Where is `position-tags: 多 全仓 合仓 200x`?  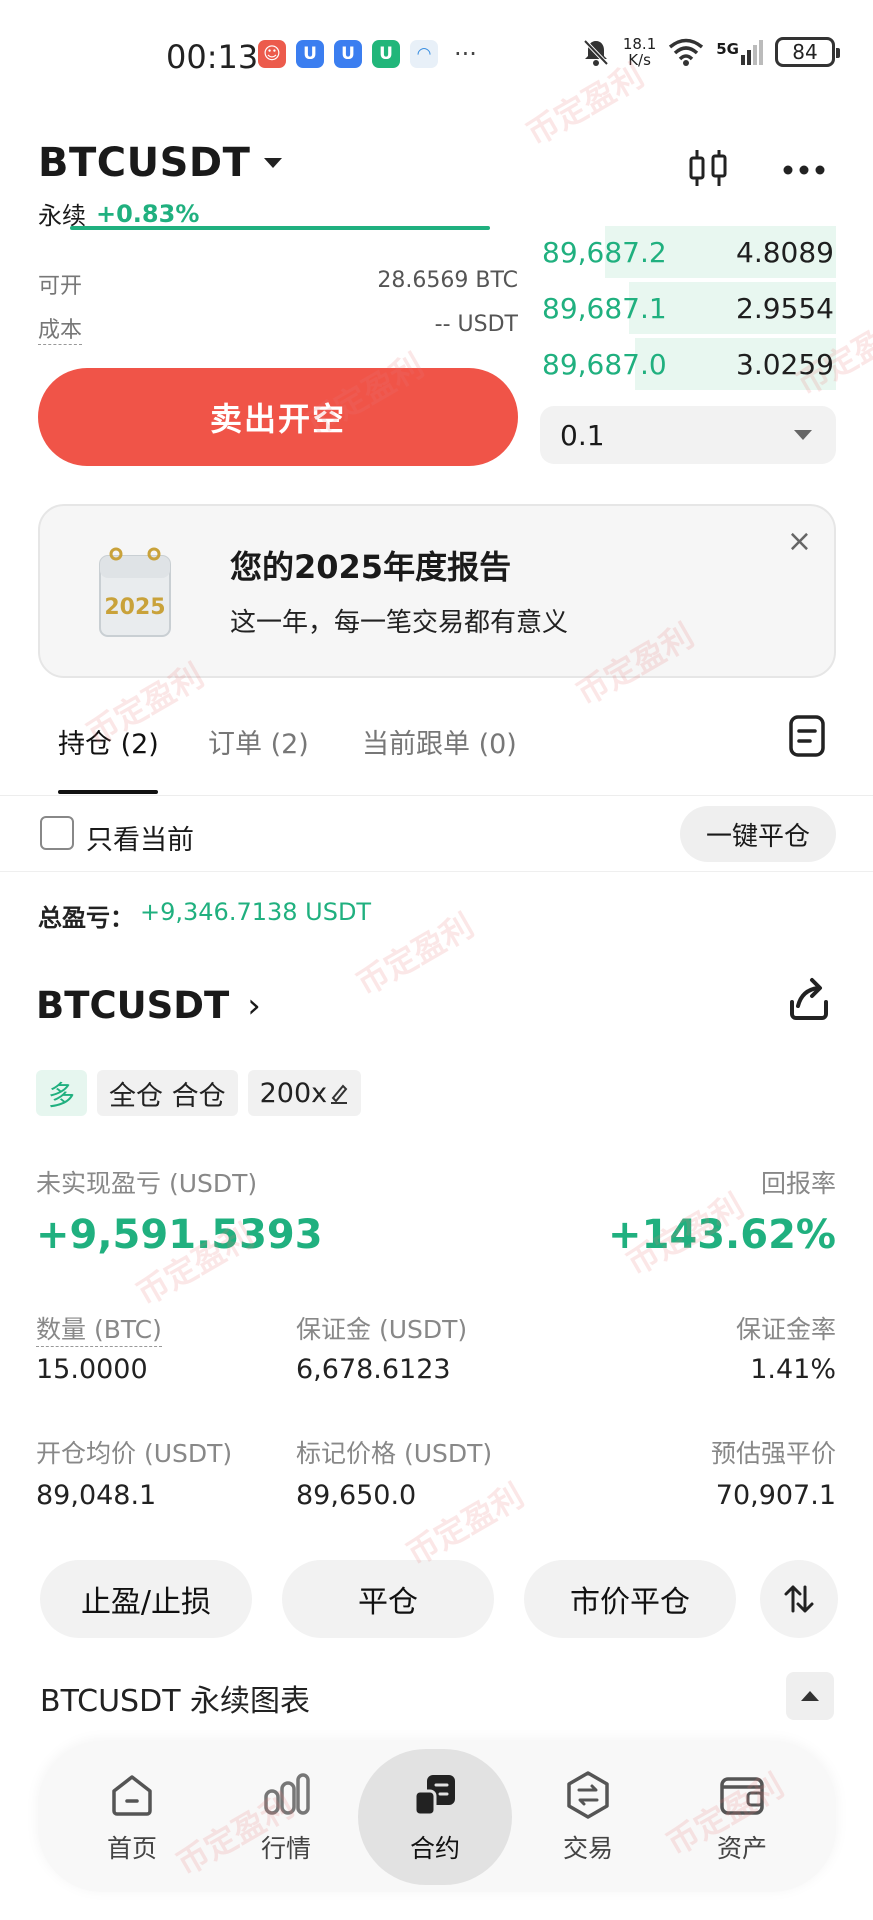 position-tags: 多 全仓 合仓 200x is located at coordinates (199, 1093).